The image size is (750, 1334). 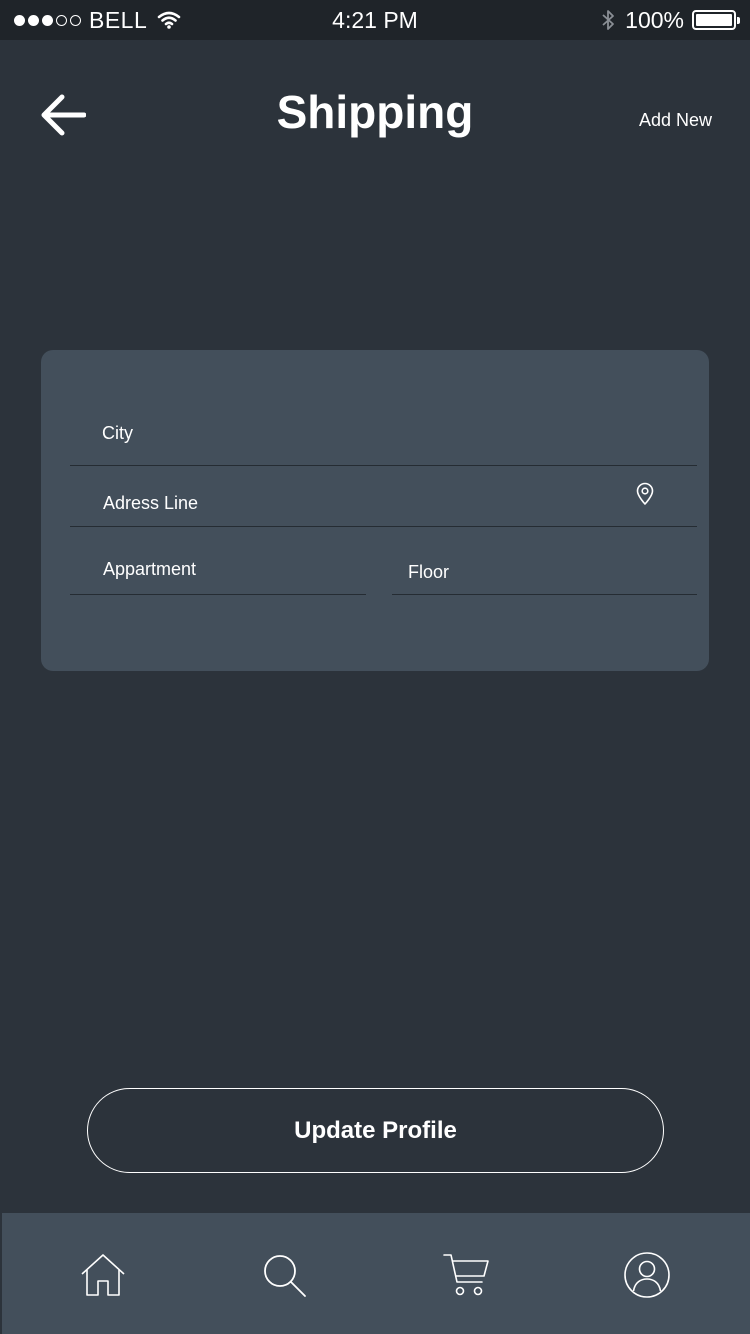 I want to click on nav-profile, so click(x=647, y=1275).